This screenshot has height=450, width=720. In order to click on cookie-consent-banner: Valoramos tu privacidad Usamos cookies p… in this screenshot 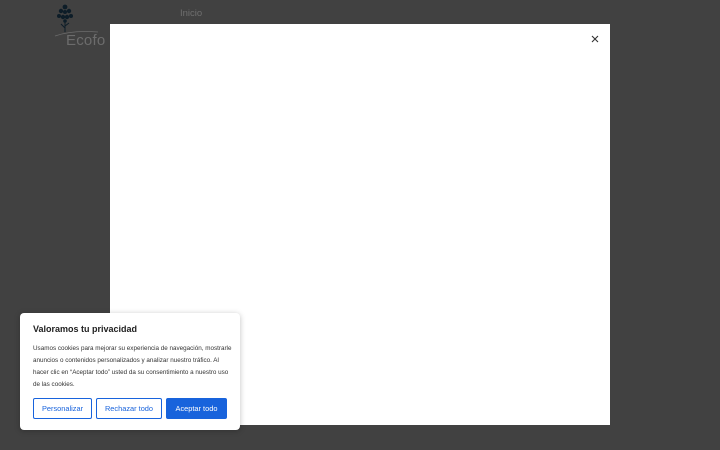, I will do `click(130, 371)`.